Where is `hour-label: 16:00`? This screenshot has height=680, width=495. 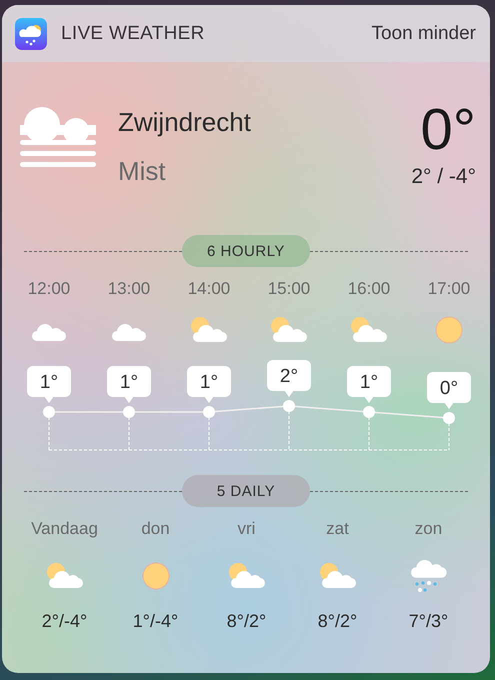
hour-label: 16:00 is located at coordinates (369, 289).